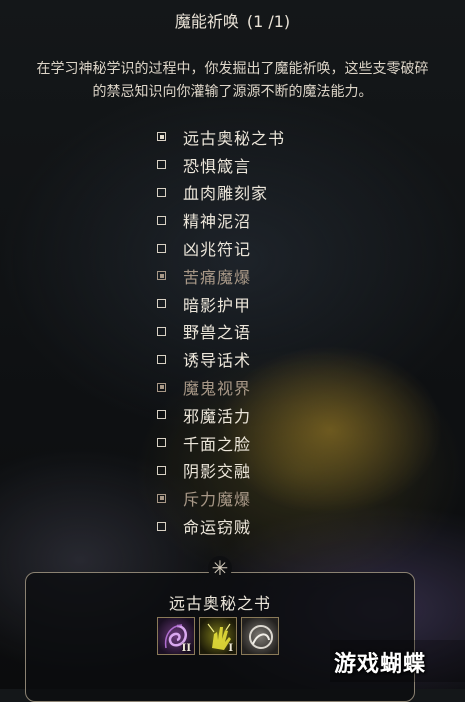  What do you see at coordinates (230, 648) in the screenshot?
I see `spell-level: I` at bounding box center [230, 648].